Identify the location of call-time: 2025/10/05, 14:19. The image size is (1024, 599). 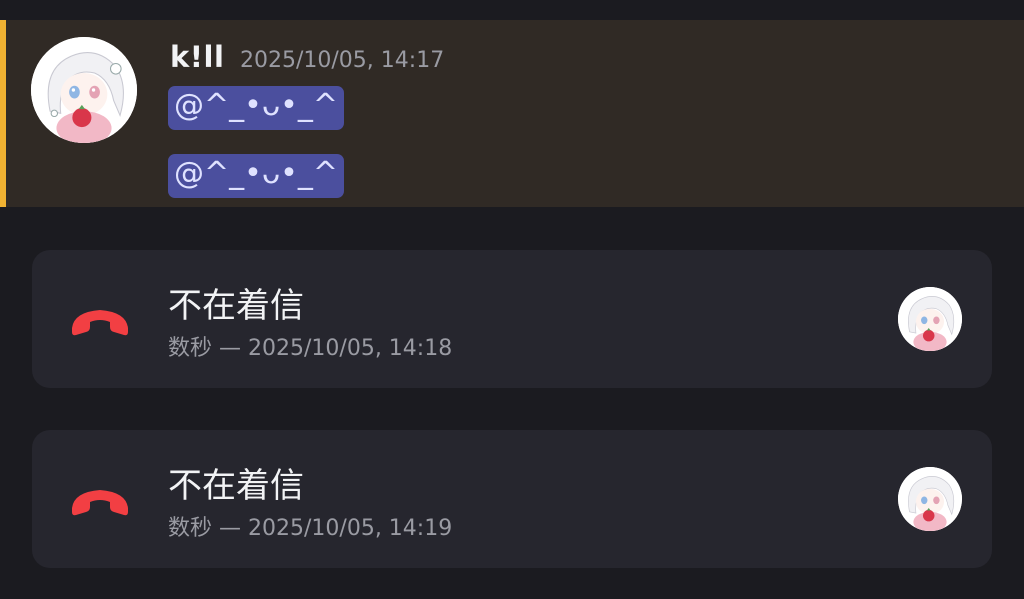
(350, 528).